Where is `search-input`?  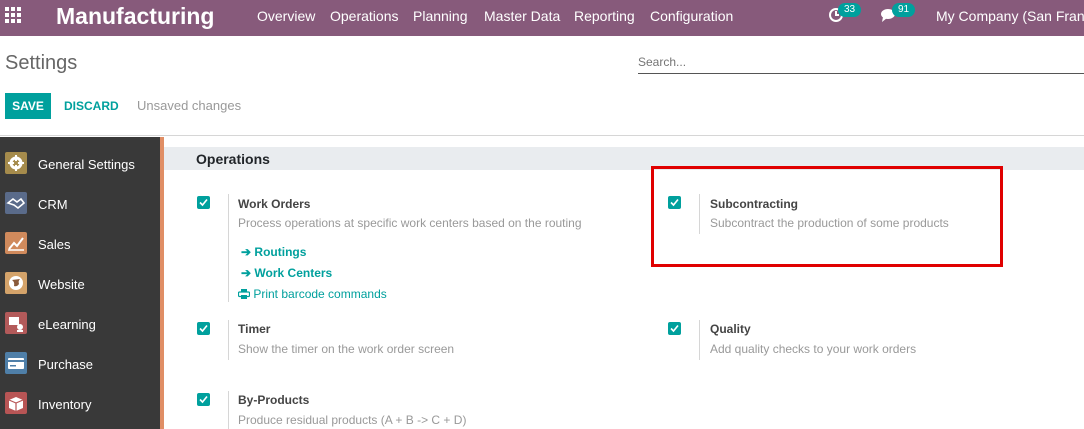 search-input is located at coordinates (858, 62).